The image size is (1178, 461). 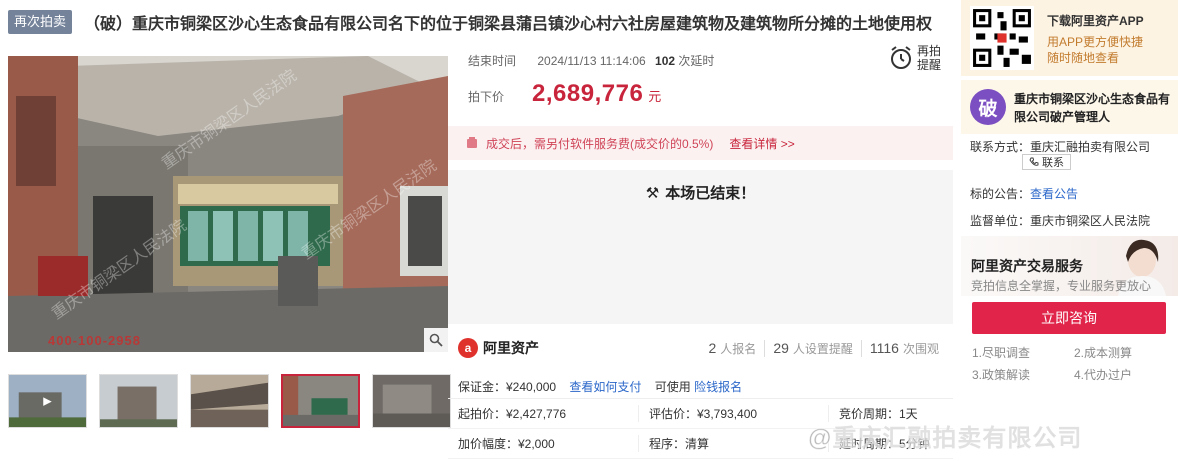 What do you see at coordinates (700, 247) in the screenshot?
I see `auction-ended-panel: ⚒ 本场已结束！` at bounding box center [700, 247].